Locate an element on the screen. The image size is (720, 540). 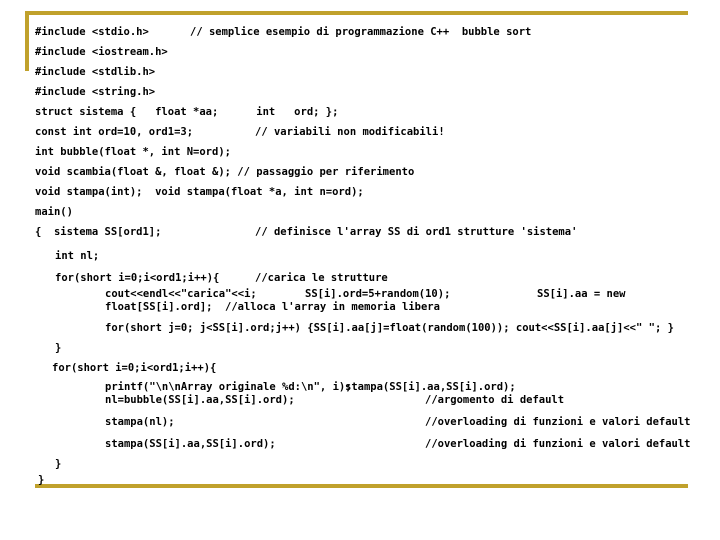
code-segment: int bubble(float *, int N=ord); is located at coordinates (133, 152).